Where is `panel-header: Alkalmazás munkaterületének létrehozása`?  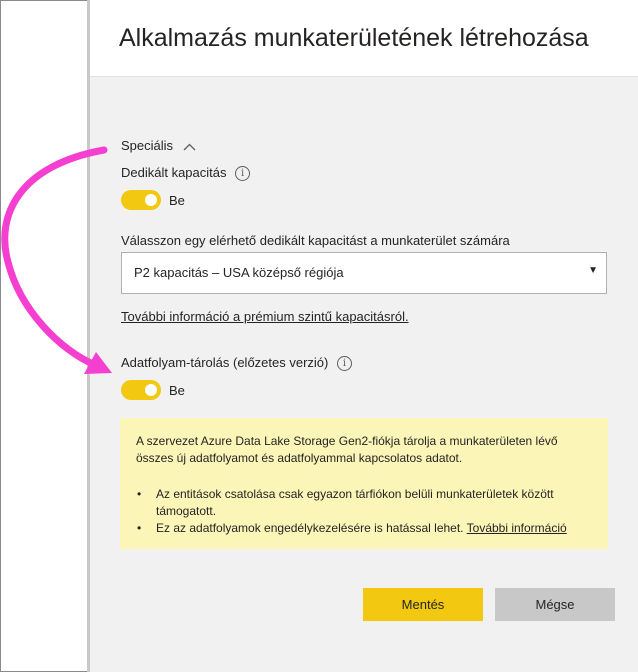
panel-header: Alkalmazás munkaterületének létrehozása is located at coordinates (364, 38).